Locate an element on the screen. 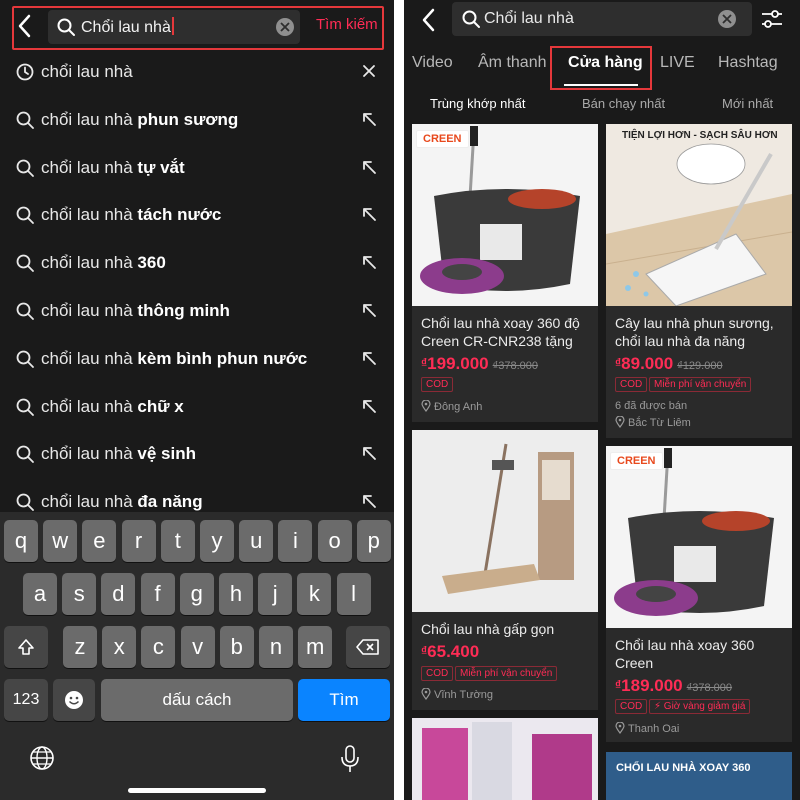  sort-best-selling: Bán chạy nhất is located at coordinates (623, 103).